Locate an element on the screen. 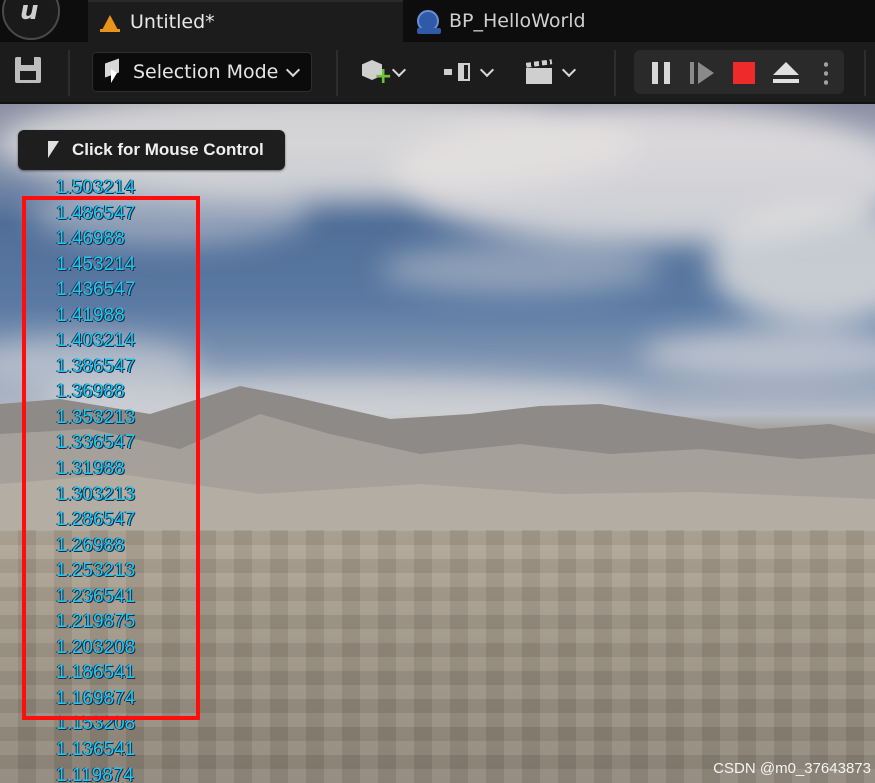  mouse-control-button: Click for Mouse Control is located at coordinates (151, 150).